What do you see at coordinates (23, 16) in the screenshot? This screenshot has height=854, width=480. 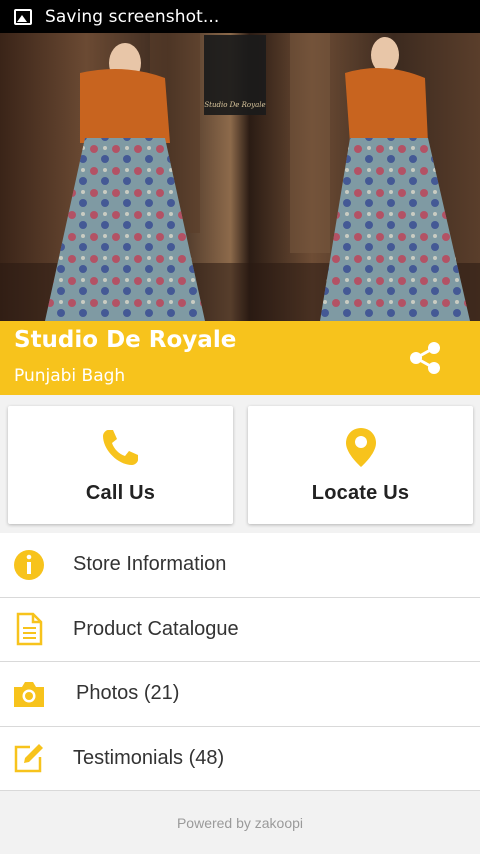 I see `image-icon` at bounding box center [23, 16].